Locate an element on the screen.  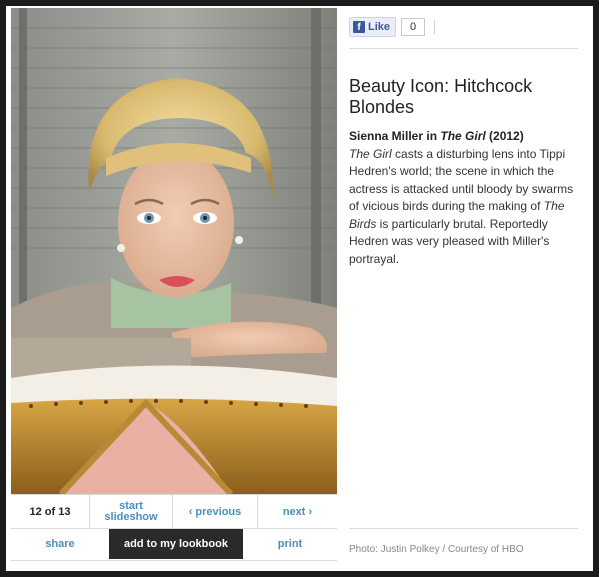
article-title: Beauty Icon: Hitchcock Blondes is located at coordinates (441, 96).